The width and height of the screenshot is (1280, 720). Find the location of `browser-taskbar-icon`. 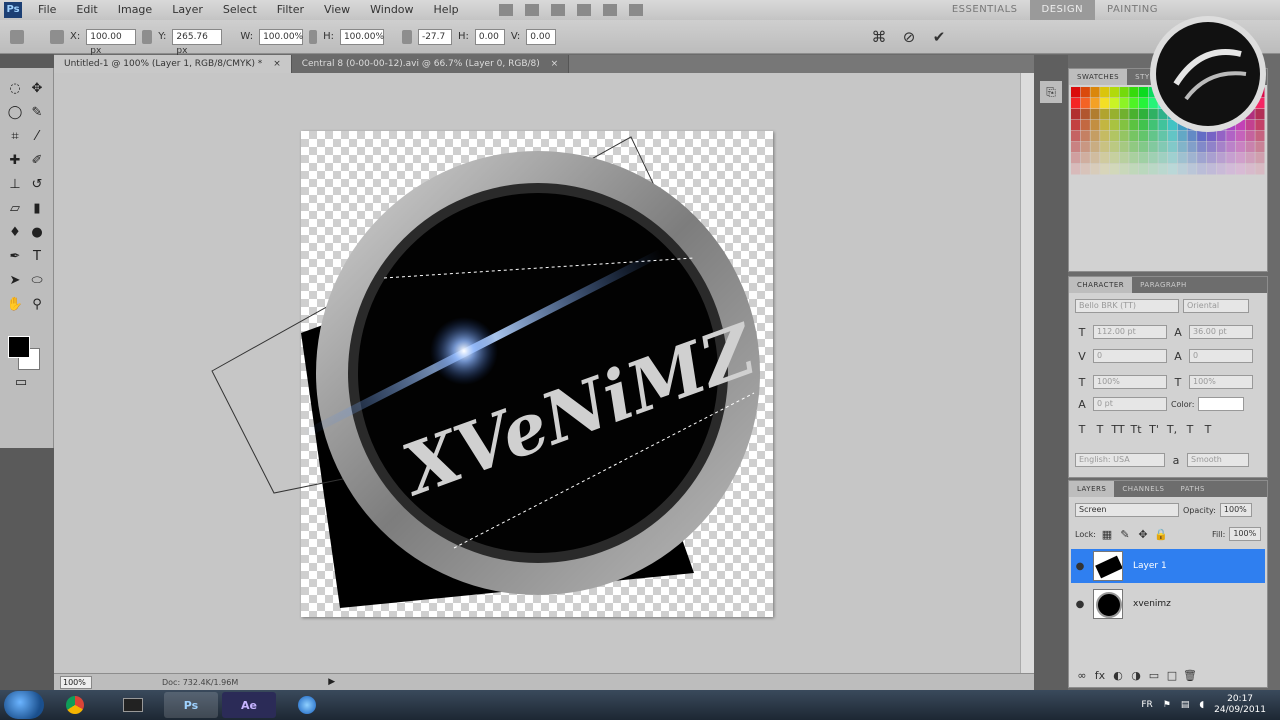

browser-taskbar-icon is located at coordinates (307, 705).